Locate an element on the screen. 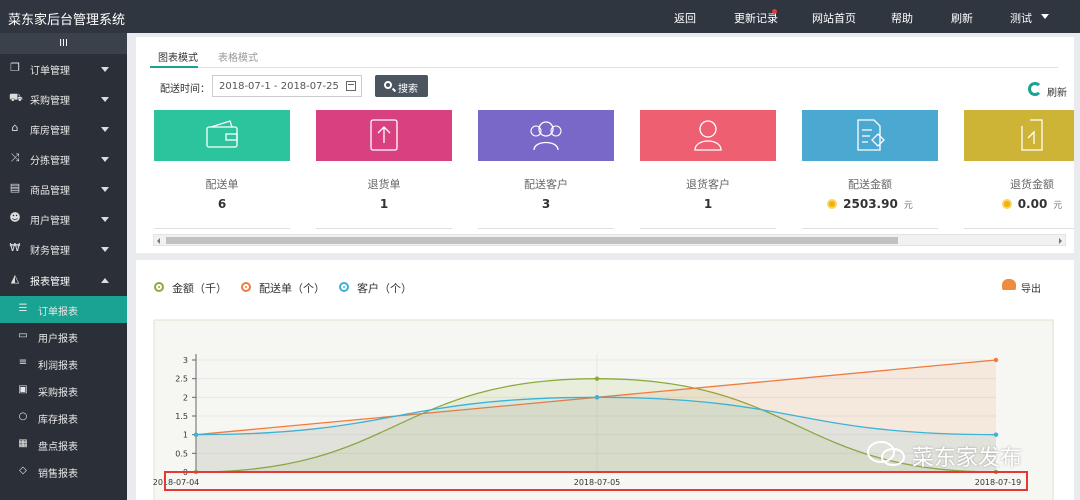 The width and height of the screenshot is (1080, 500). y-tick-label: 2 is located at coordinates (185, 397).